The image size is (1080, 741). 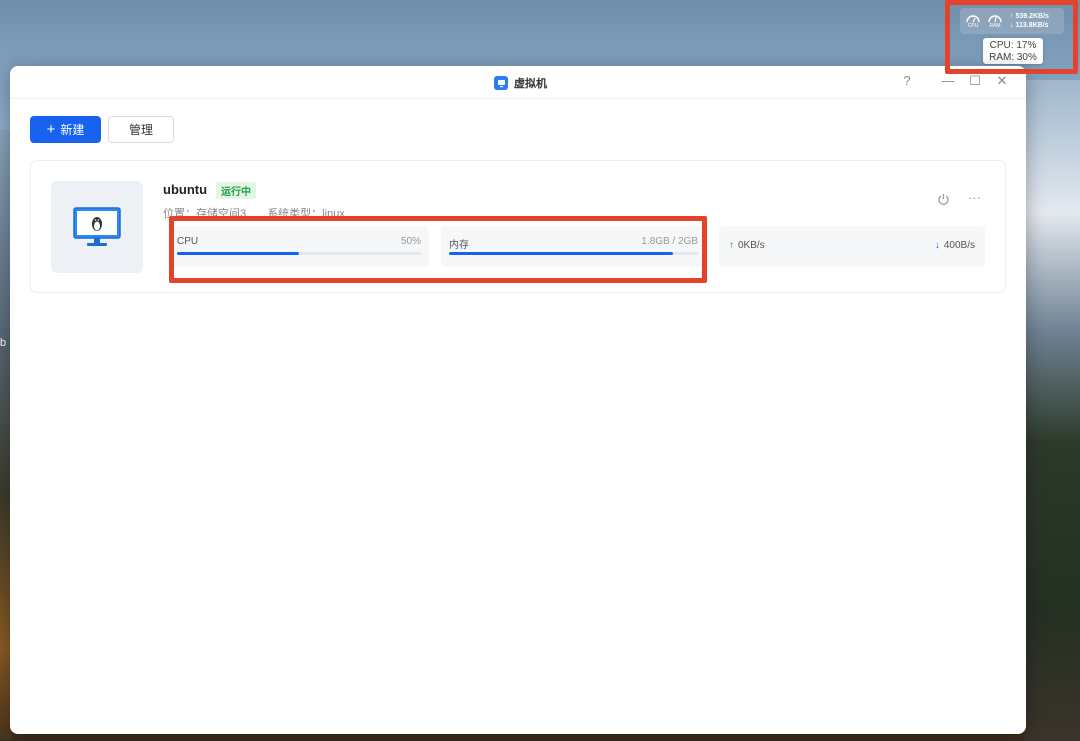 What do you see at coordinates (975, 81) in the screenshot?
I see `maximize-button: ☐` at bounding box center [975, 81].